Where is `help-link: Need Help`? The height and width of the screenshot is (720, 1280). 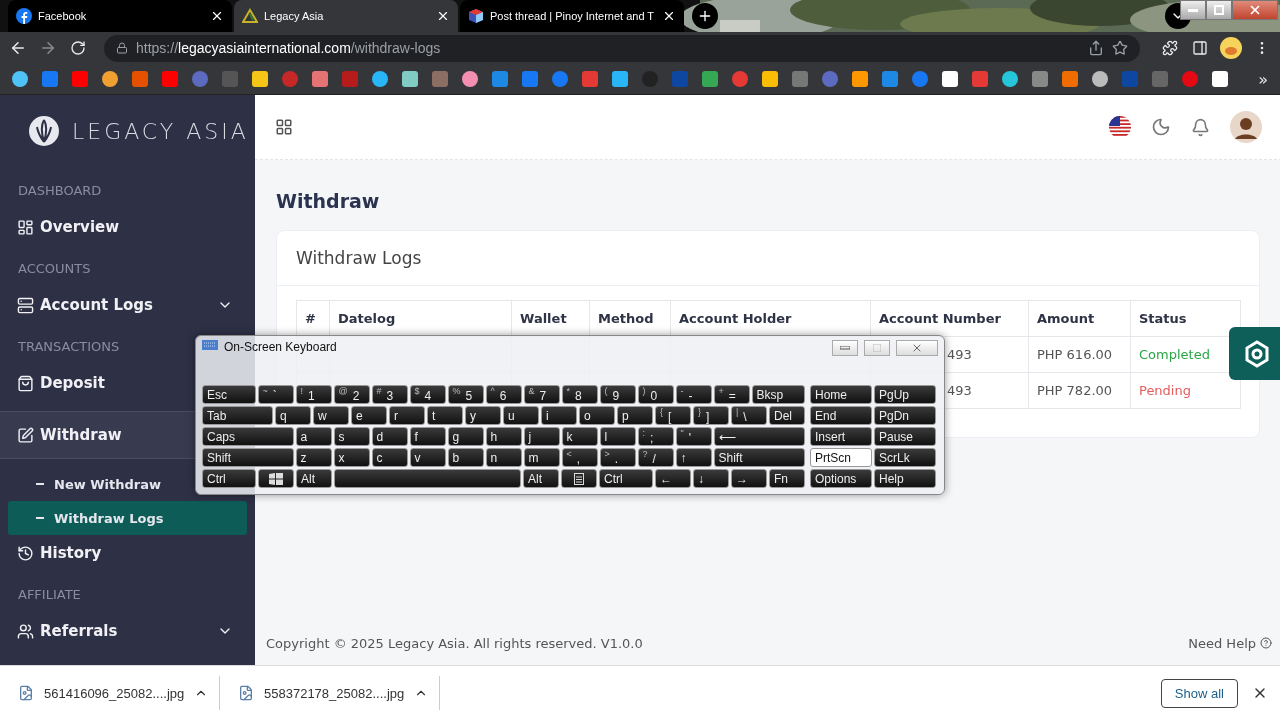 help-link: Need Help is located at coordinates (1230, 643).